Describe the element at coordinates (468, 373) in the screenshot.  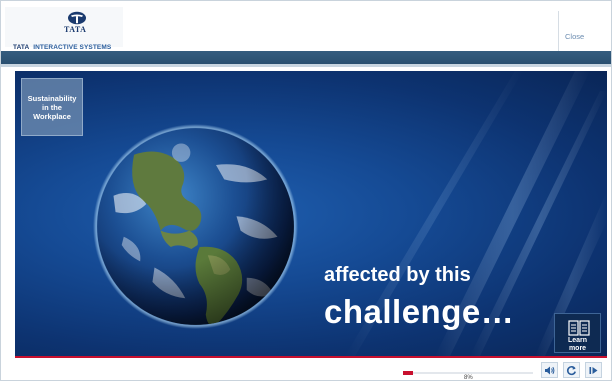
I see `progress-bar` at that location.